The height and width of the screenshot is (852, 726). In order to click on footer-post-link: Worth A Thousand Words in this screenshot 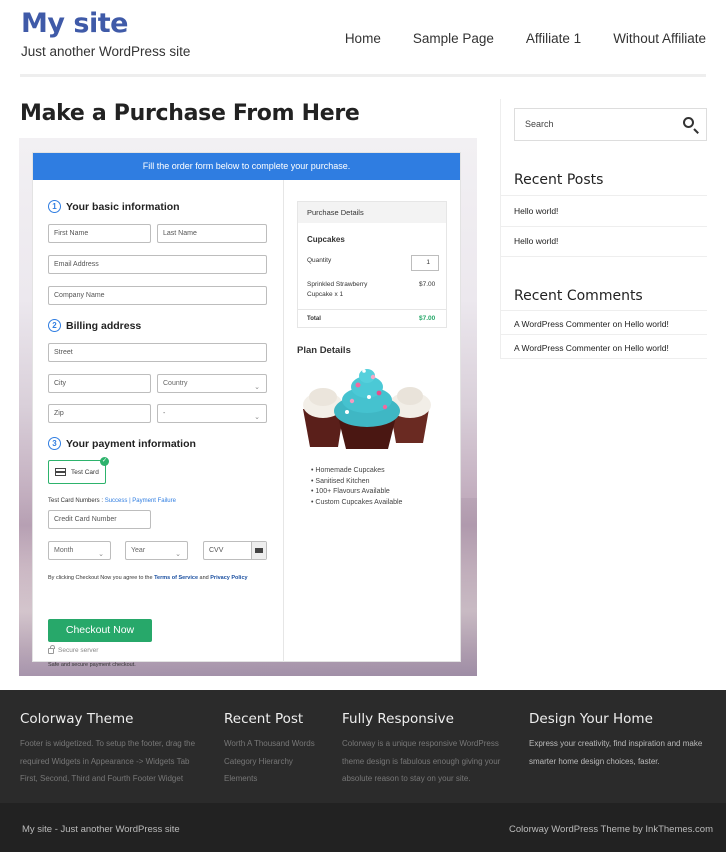, I will do `click(279, 744)`.